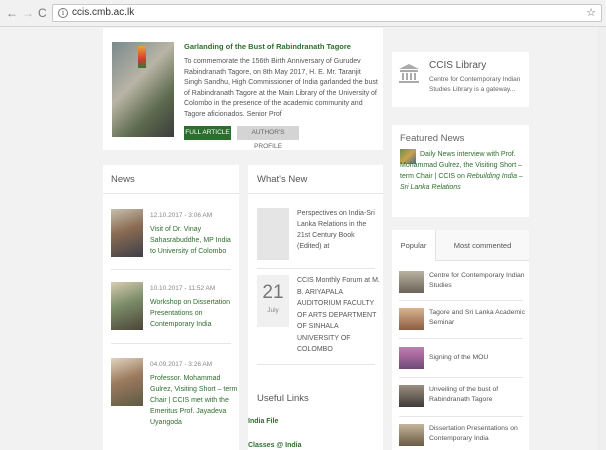  I want to click on popular-item: Centre for Contemporary Indian Studies, so click(463, 283).